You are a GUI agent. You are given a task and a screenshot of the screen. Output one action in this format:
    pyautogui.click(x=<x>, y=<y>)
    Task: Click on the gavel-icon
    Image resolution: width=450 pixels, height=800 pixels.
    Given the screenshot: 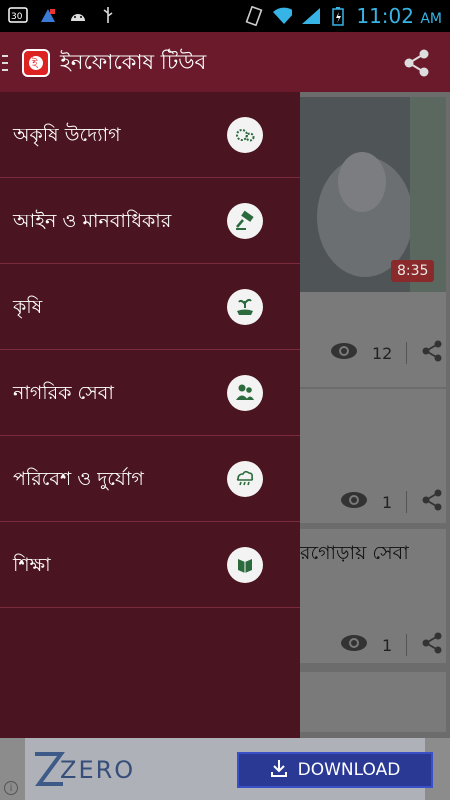 What is the action you would take?
    pyautogui.click(x=245, y=221)
    